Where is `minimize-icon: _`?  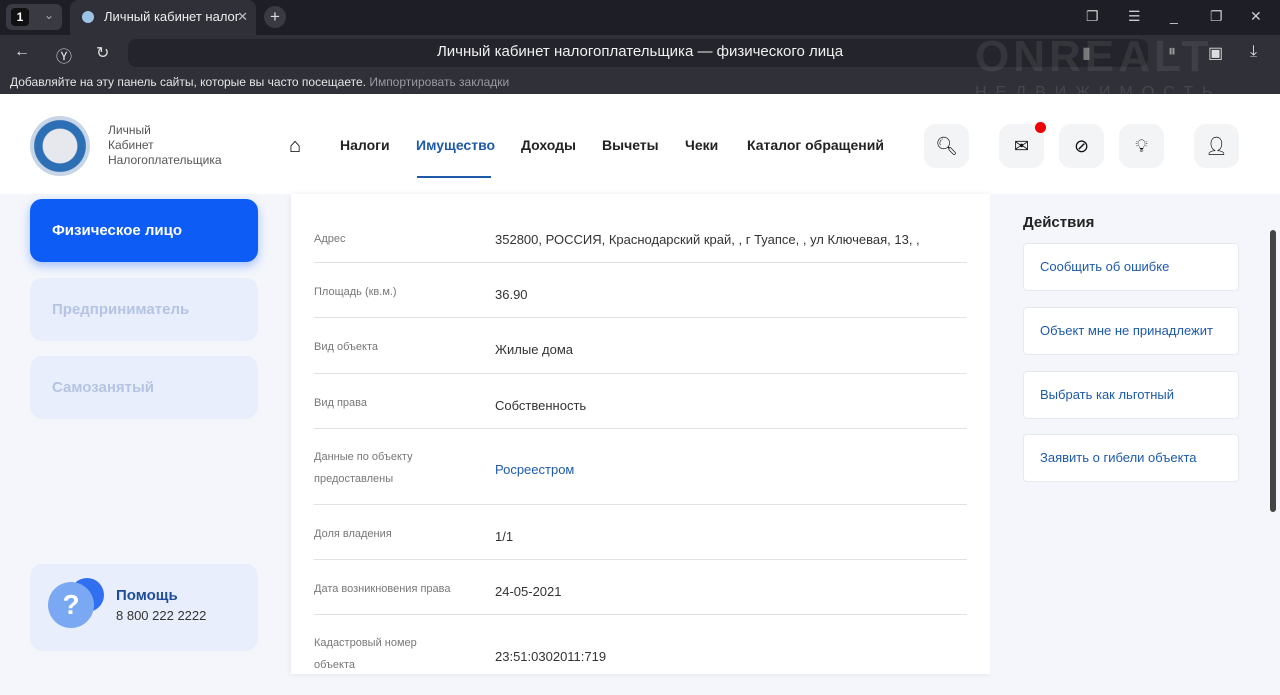 minimize-icon: _ is located at coordinates (1174, 16).